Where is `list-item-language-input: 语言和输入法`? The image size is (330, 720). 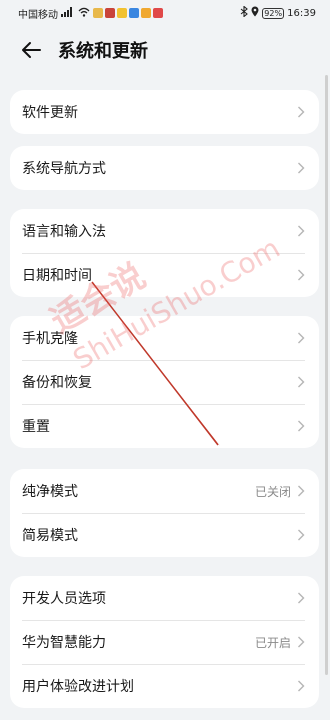 list-item-language-input: 语言和输入法 is located at coordinates (164, 231).